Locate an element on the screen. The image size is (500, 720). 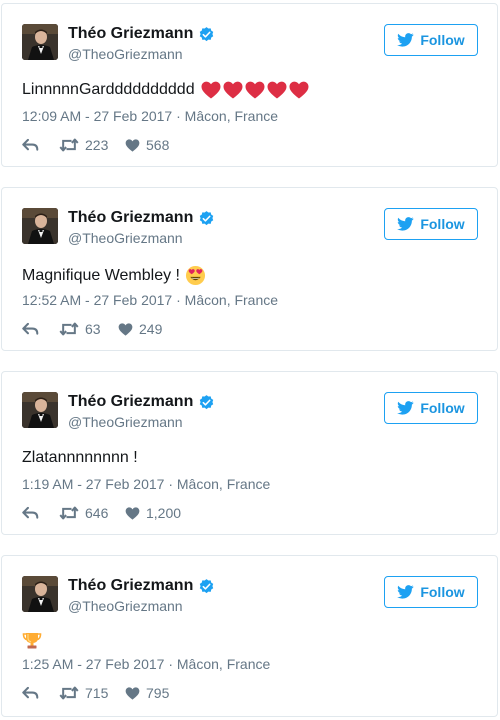
tweet-actions: 646 1,200 is located at coordinates (101, 513).